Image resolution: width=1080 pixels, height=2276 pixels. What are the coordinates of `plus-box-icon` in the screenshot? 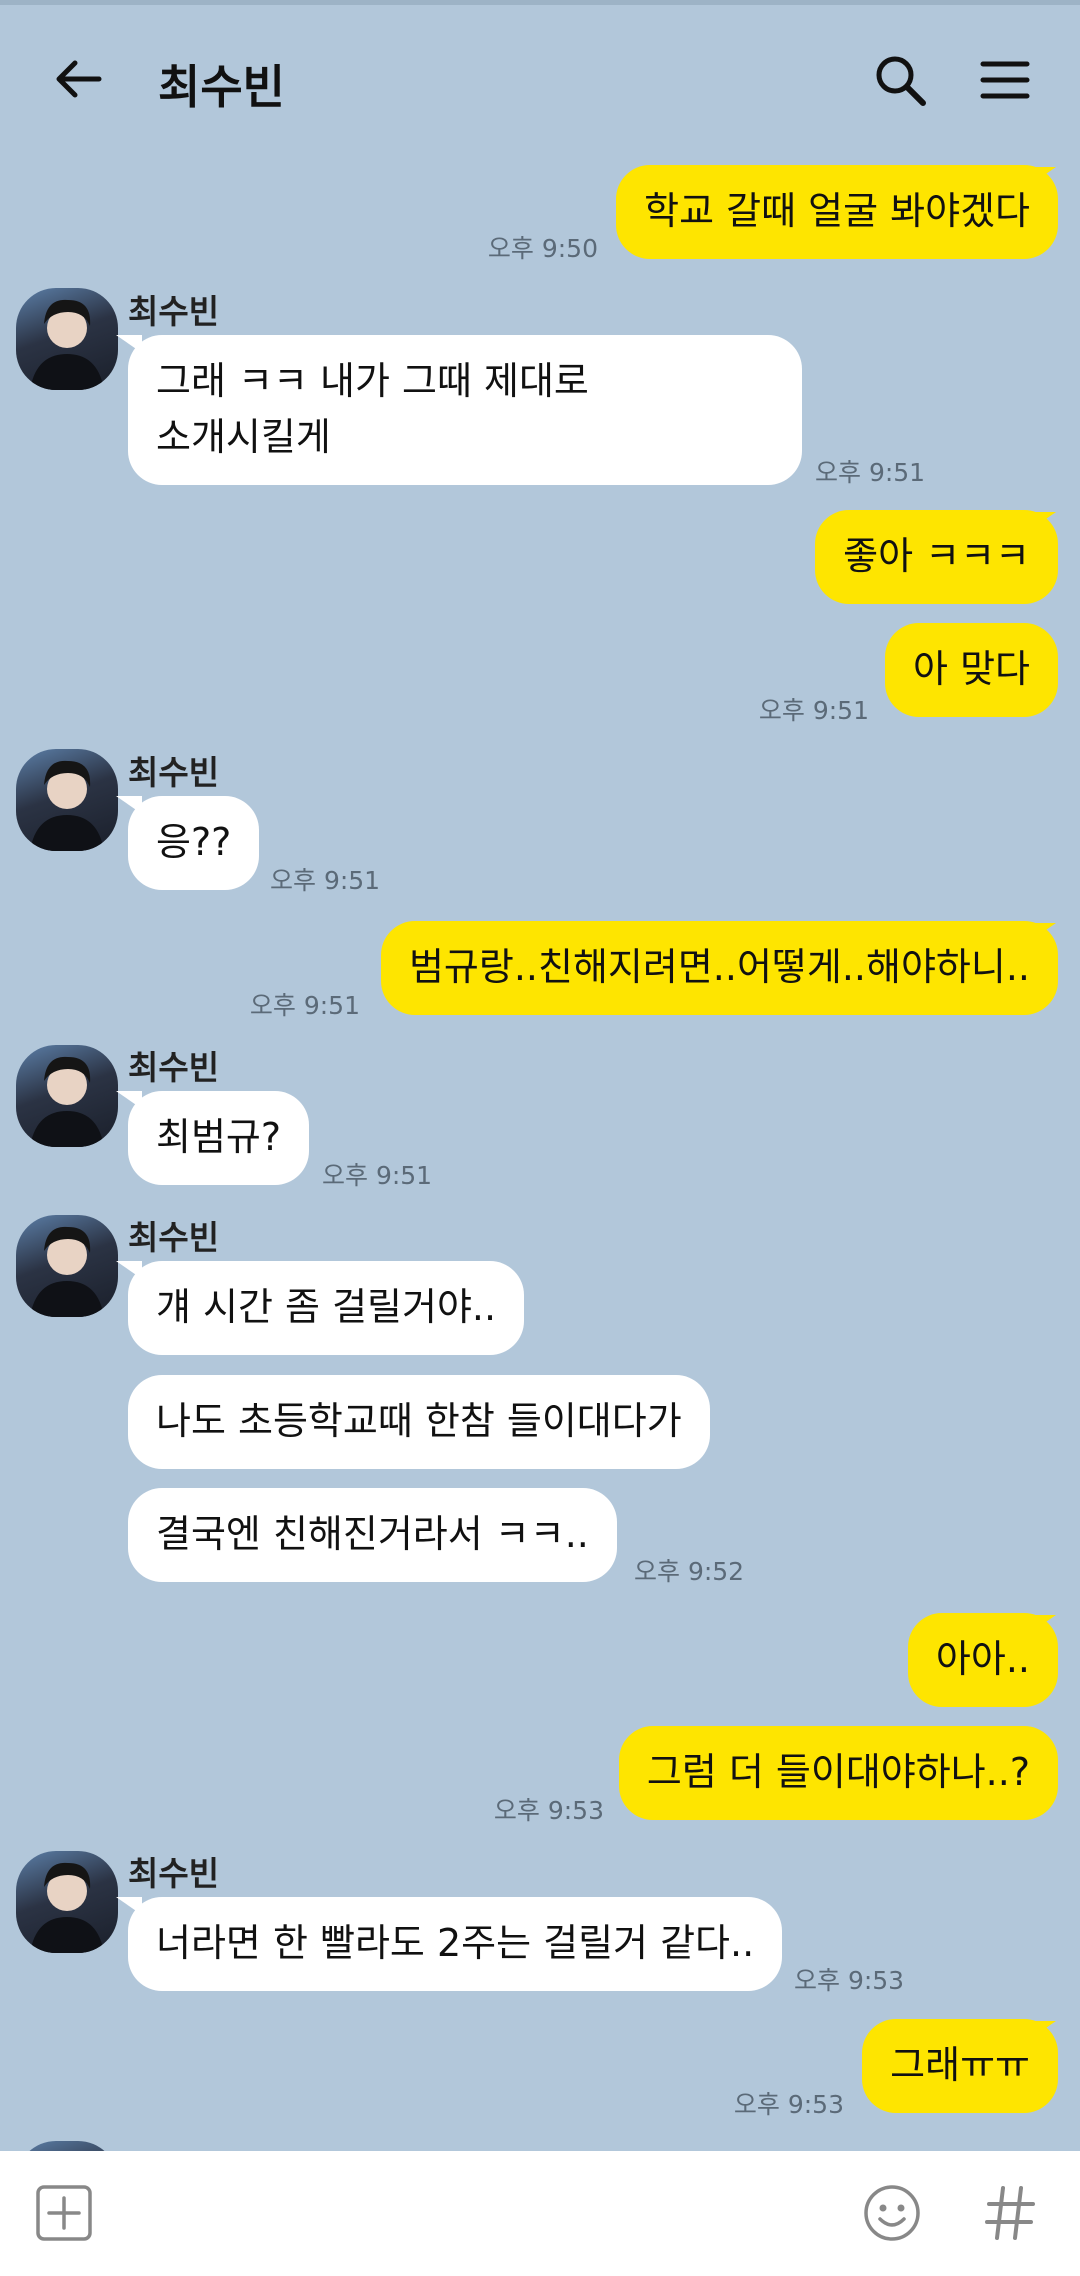 It's located at (64, 2213).